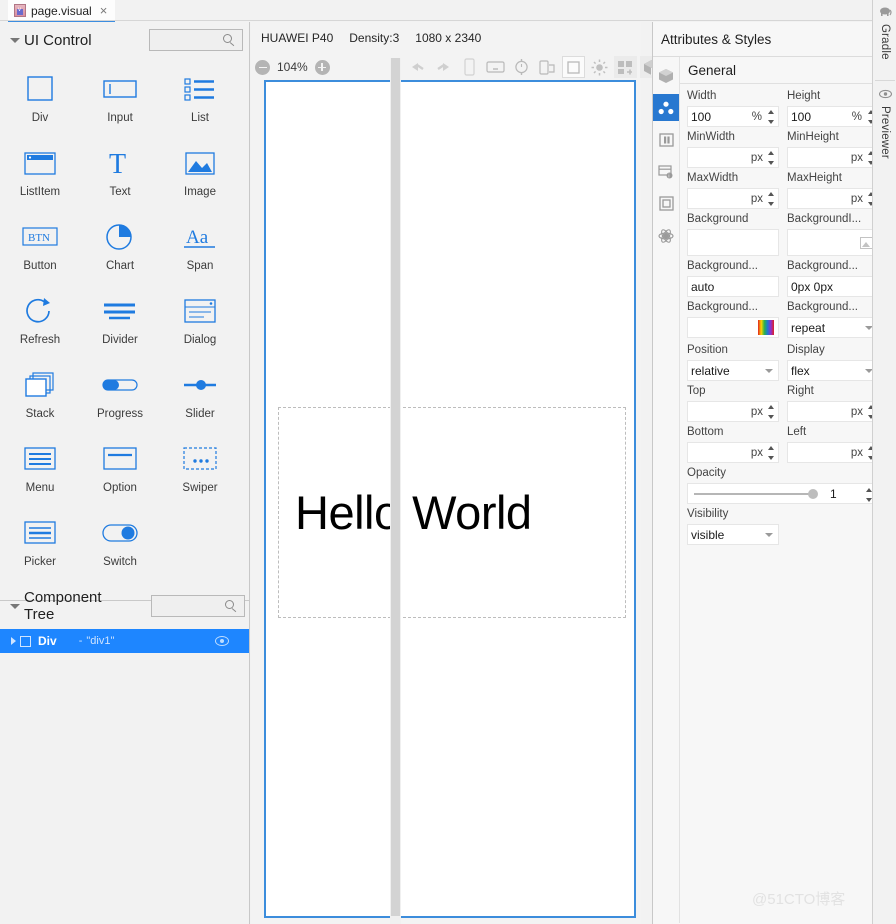 The image size is (896, 924). I want to click on property-background-size: Background... auto, so click(733, 278).